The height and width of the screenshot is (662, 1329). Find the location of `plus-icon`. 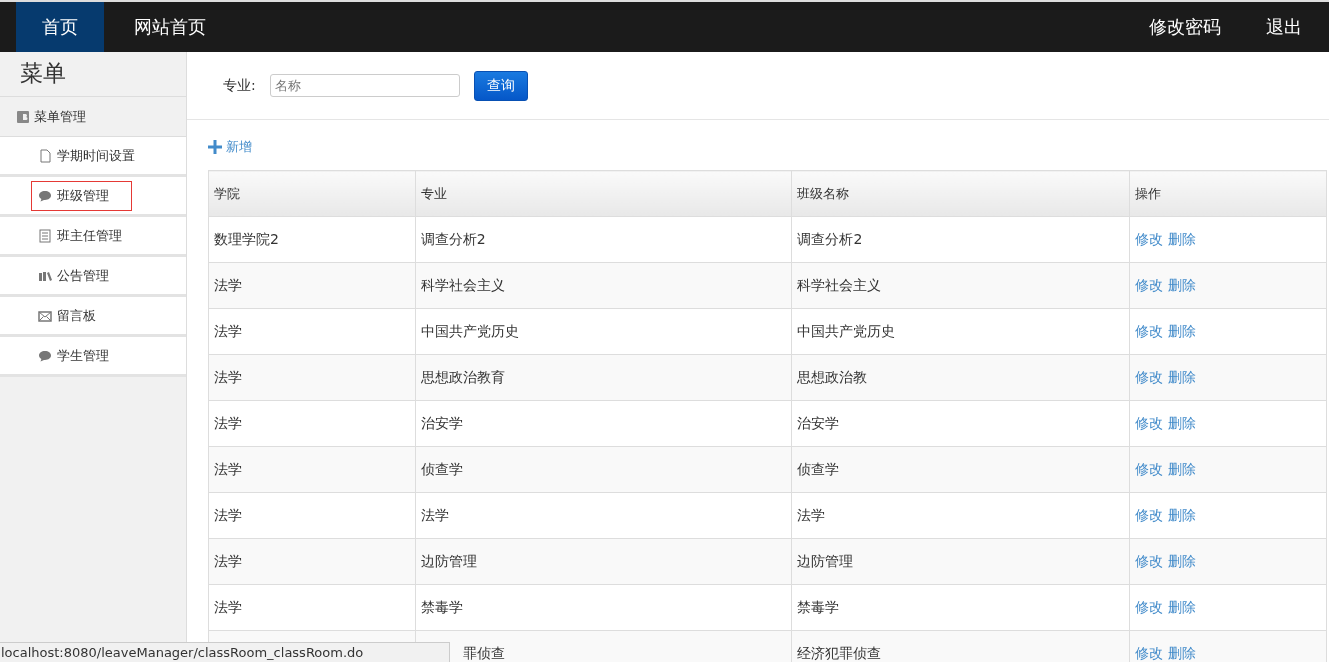

plus-icon is located at coordinates (215, 147).